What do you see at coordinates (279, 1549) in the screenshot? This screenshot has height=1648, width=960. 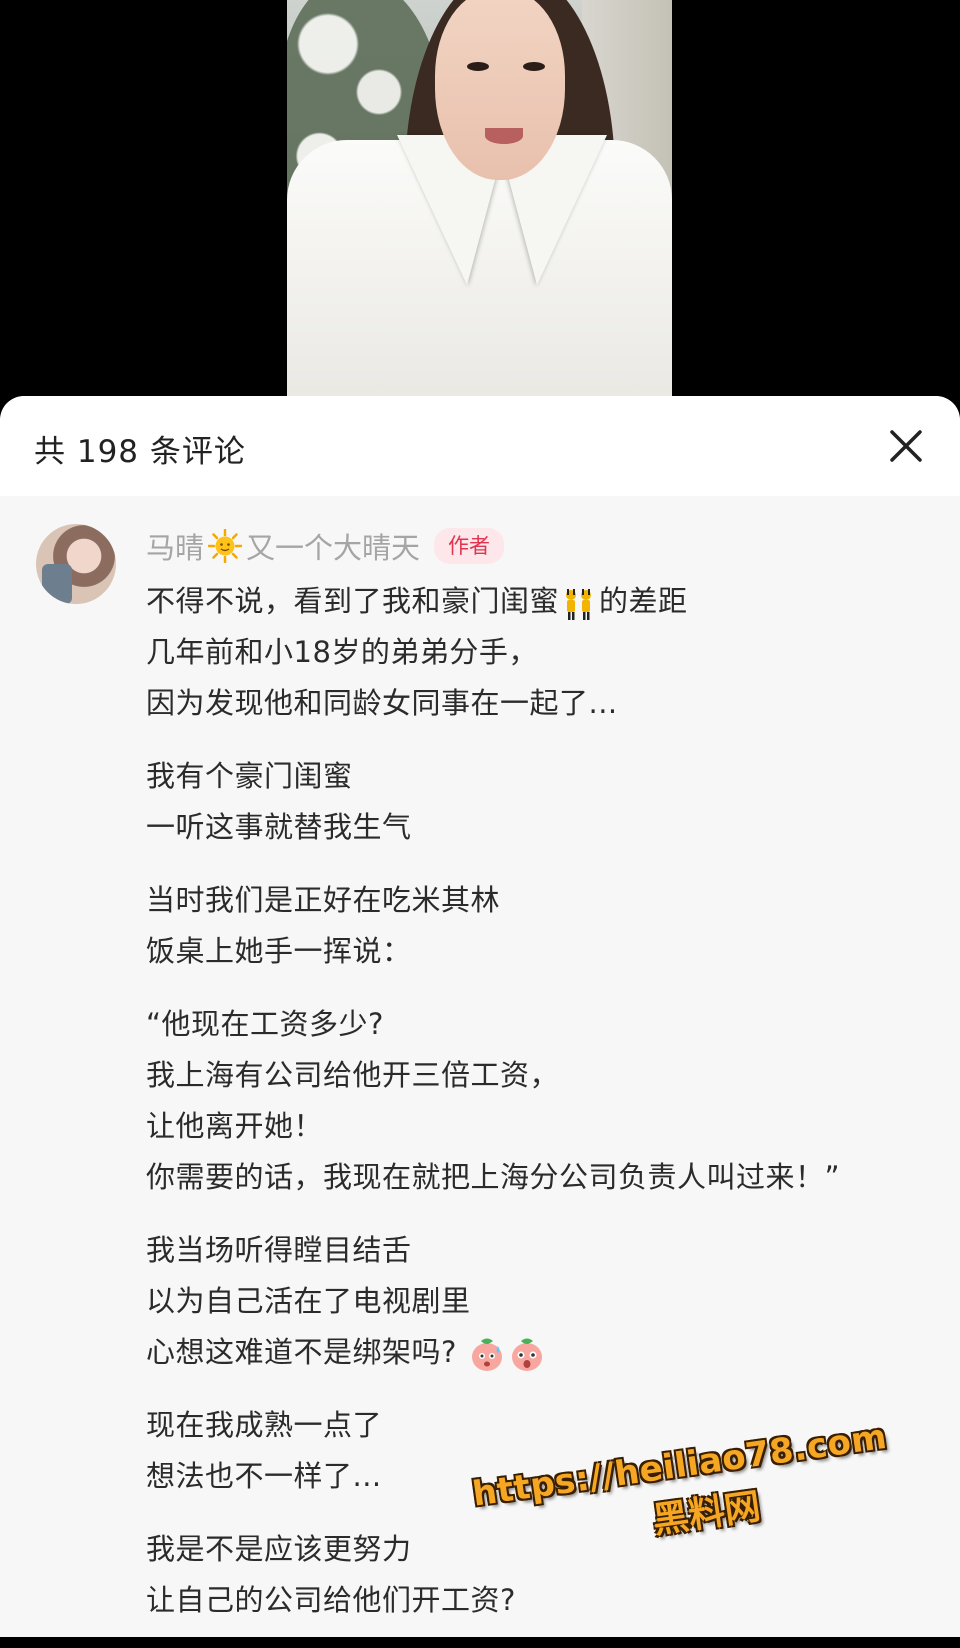 I see `comment-line: 我是不是应该更努力` at bounding box center [279, 1549].